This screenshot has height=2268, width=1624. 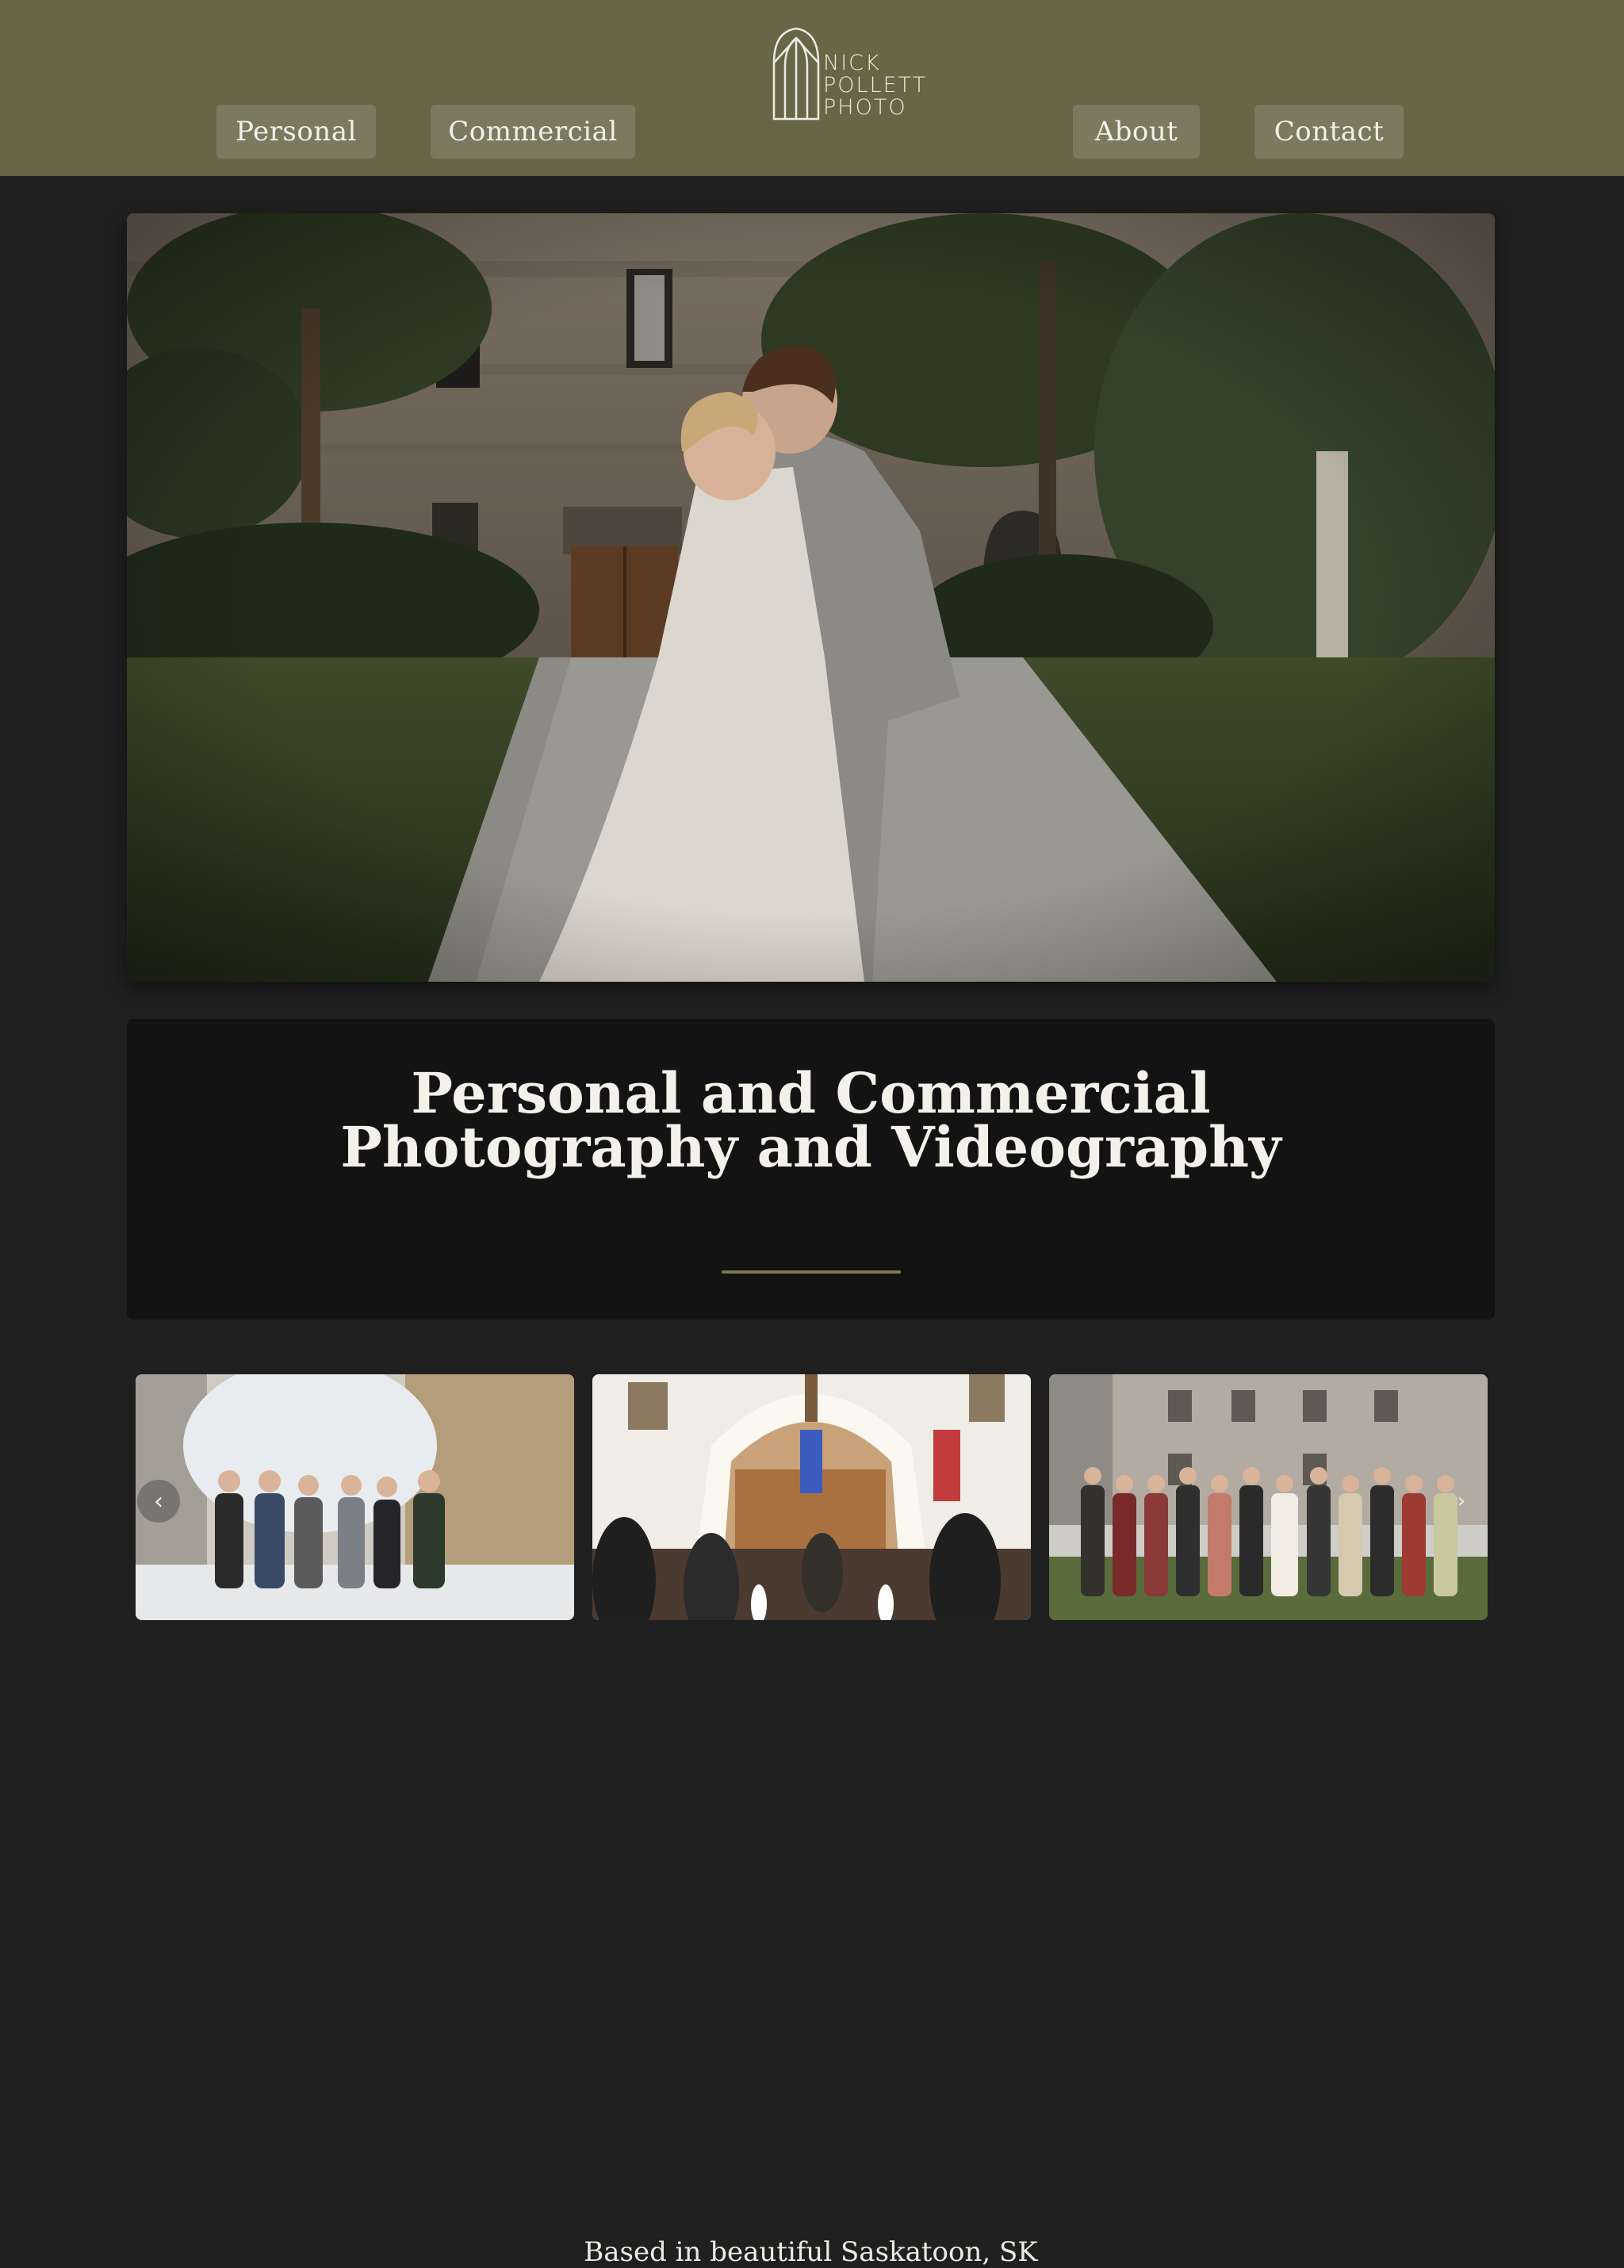 I want to click on logo-line-pollett: POLLETT, so click(x=876, y=85).